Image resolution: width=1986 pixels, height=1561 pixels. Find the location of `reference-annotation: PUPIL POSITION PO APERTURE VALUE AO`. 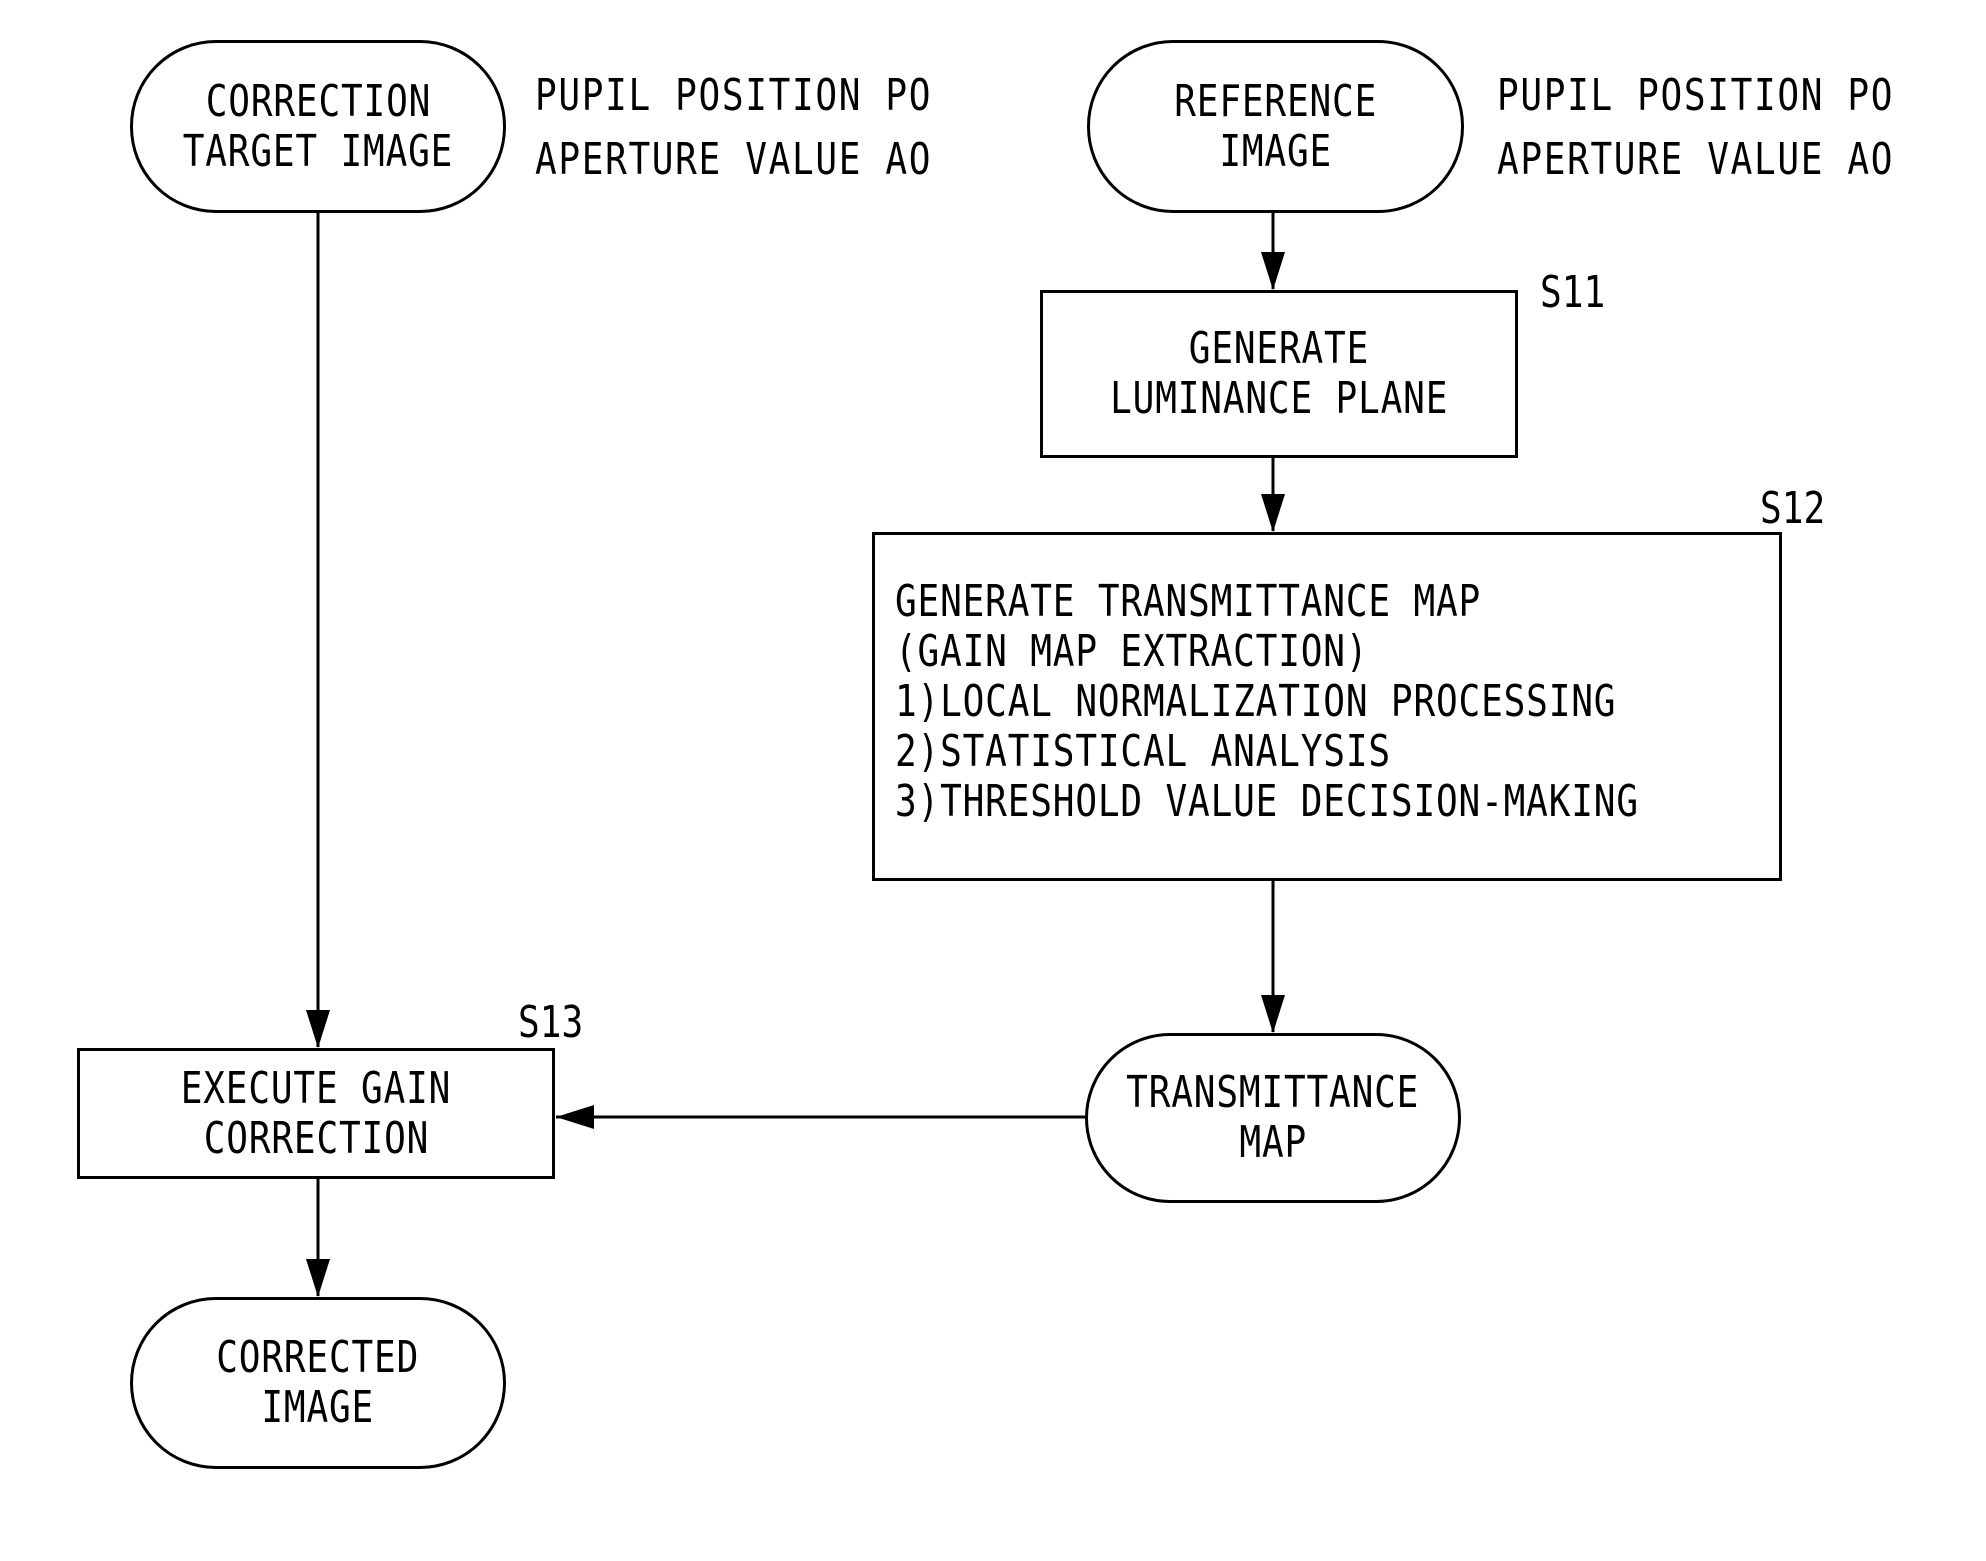

reference-annotation: PUPIL POSITION PO APERTURE VALUE AO is located at coordinates (1695, 128).